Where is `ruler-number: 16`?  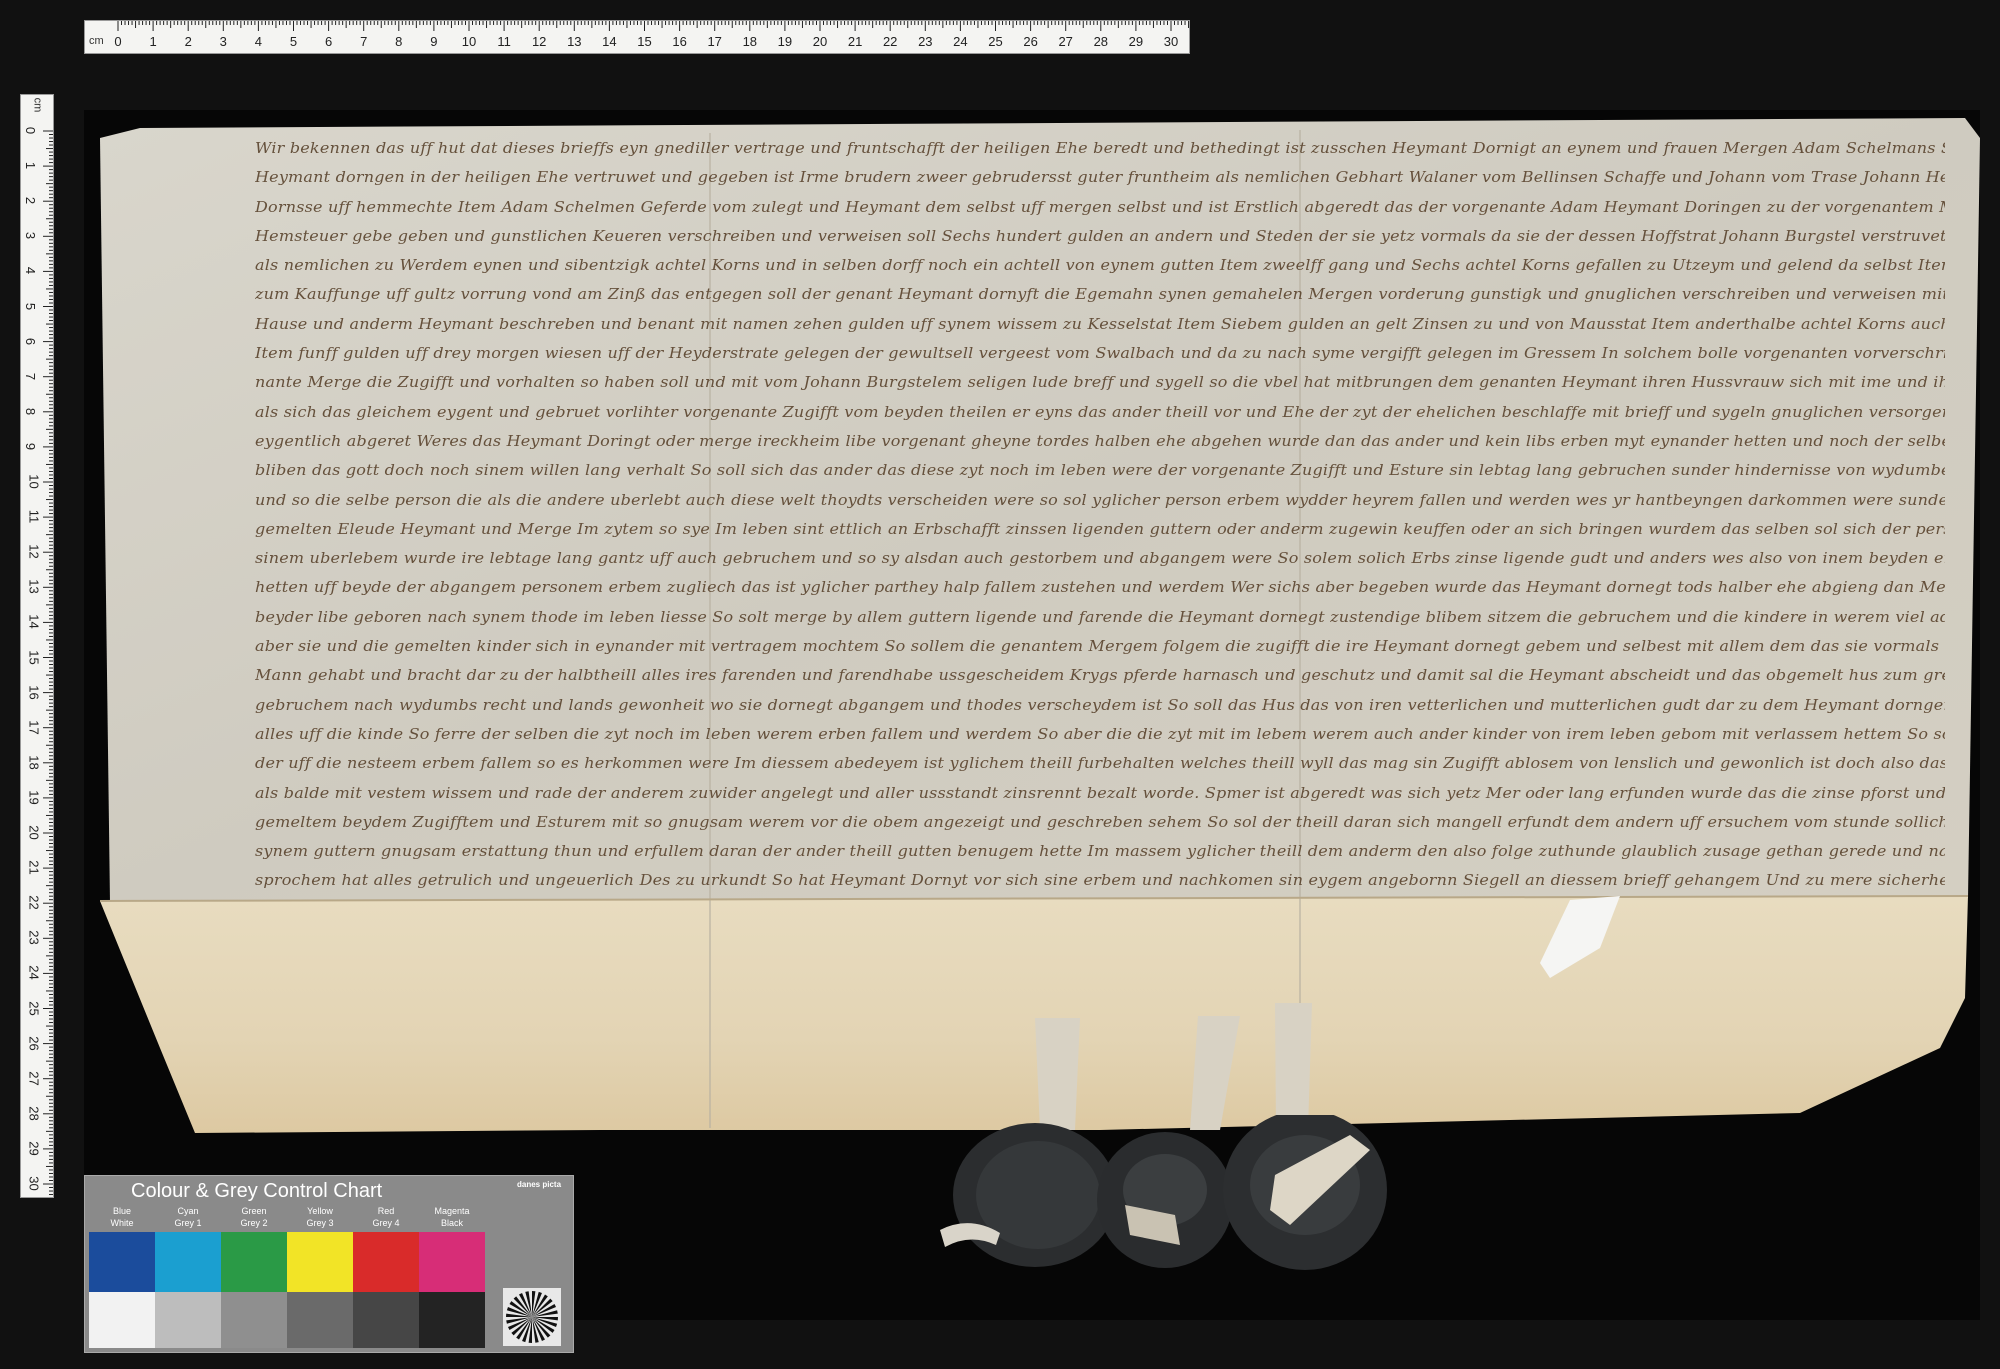 ruler-number: 16 is located at coordinates (679, 41).